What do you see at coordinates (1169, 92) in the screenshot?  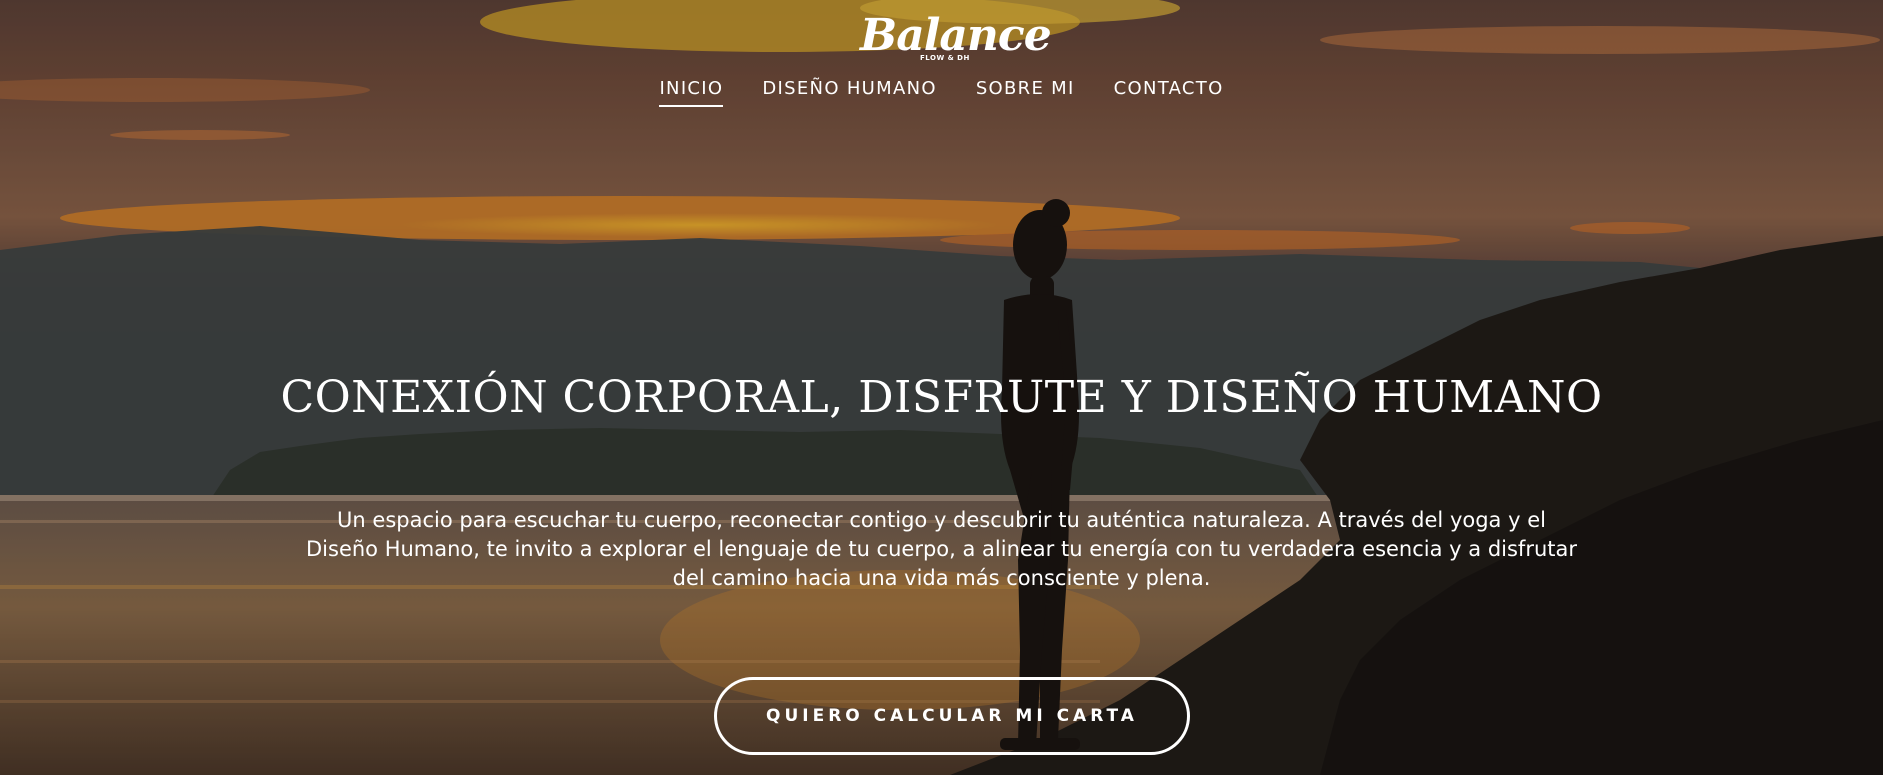 I see `nav-item-contacto: CONTACTO` at bounding box center [1169, 92].